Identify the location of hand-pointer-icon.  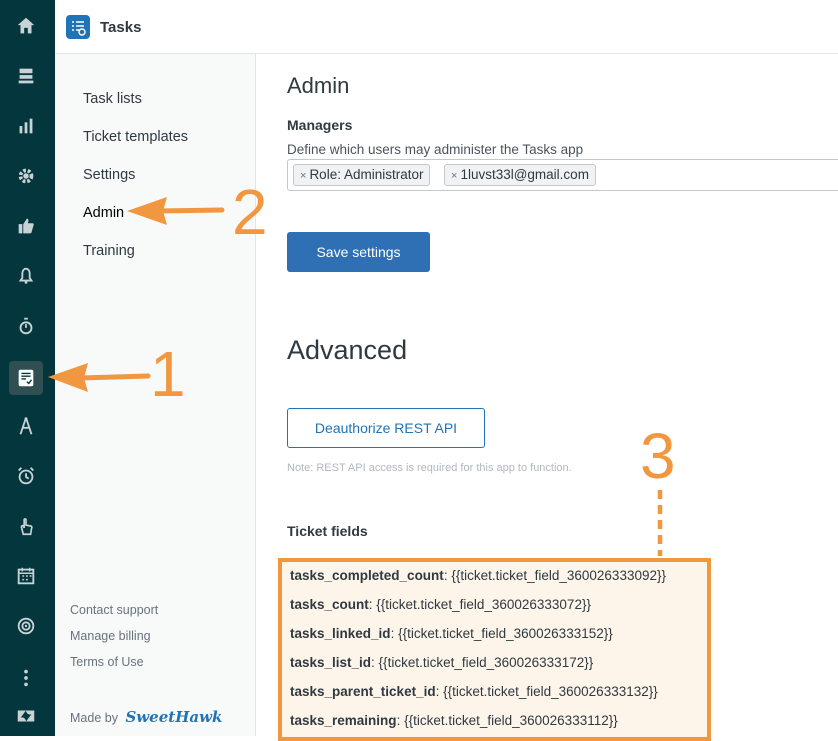
(26, 526).